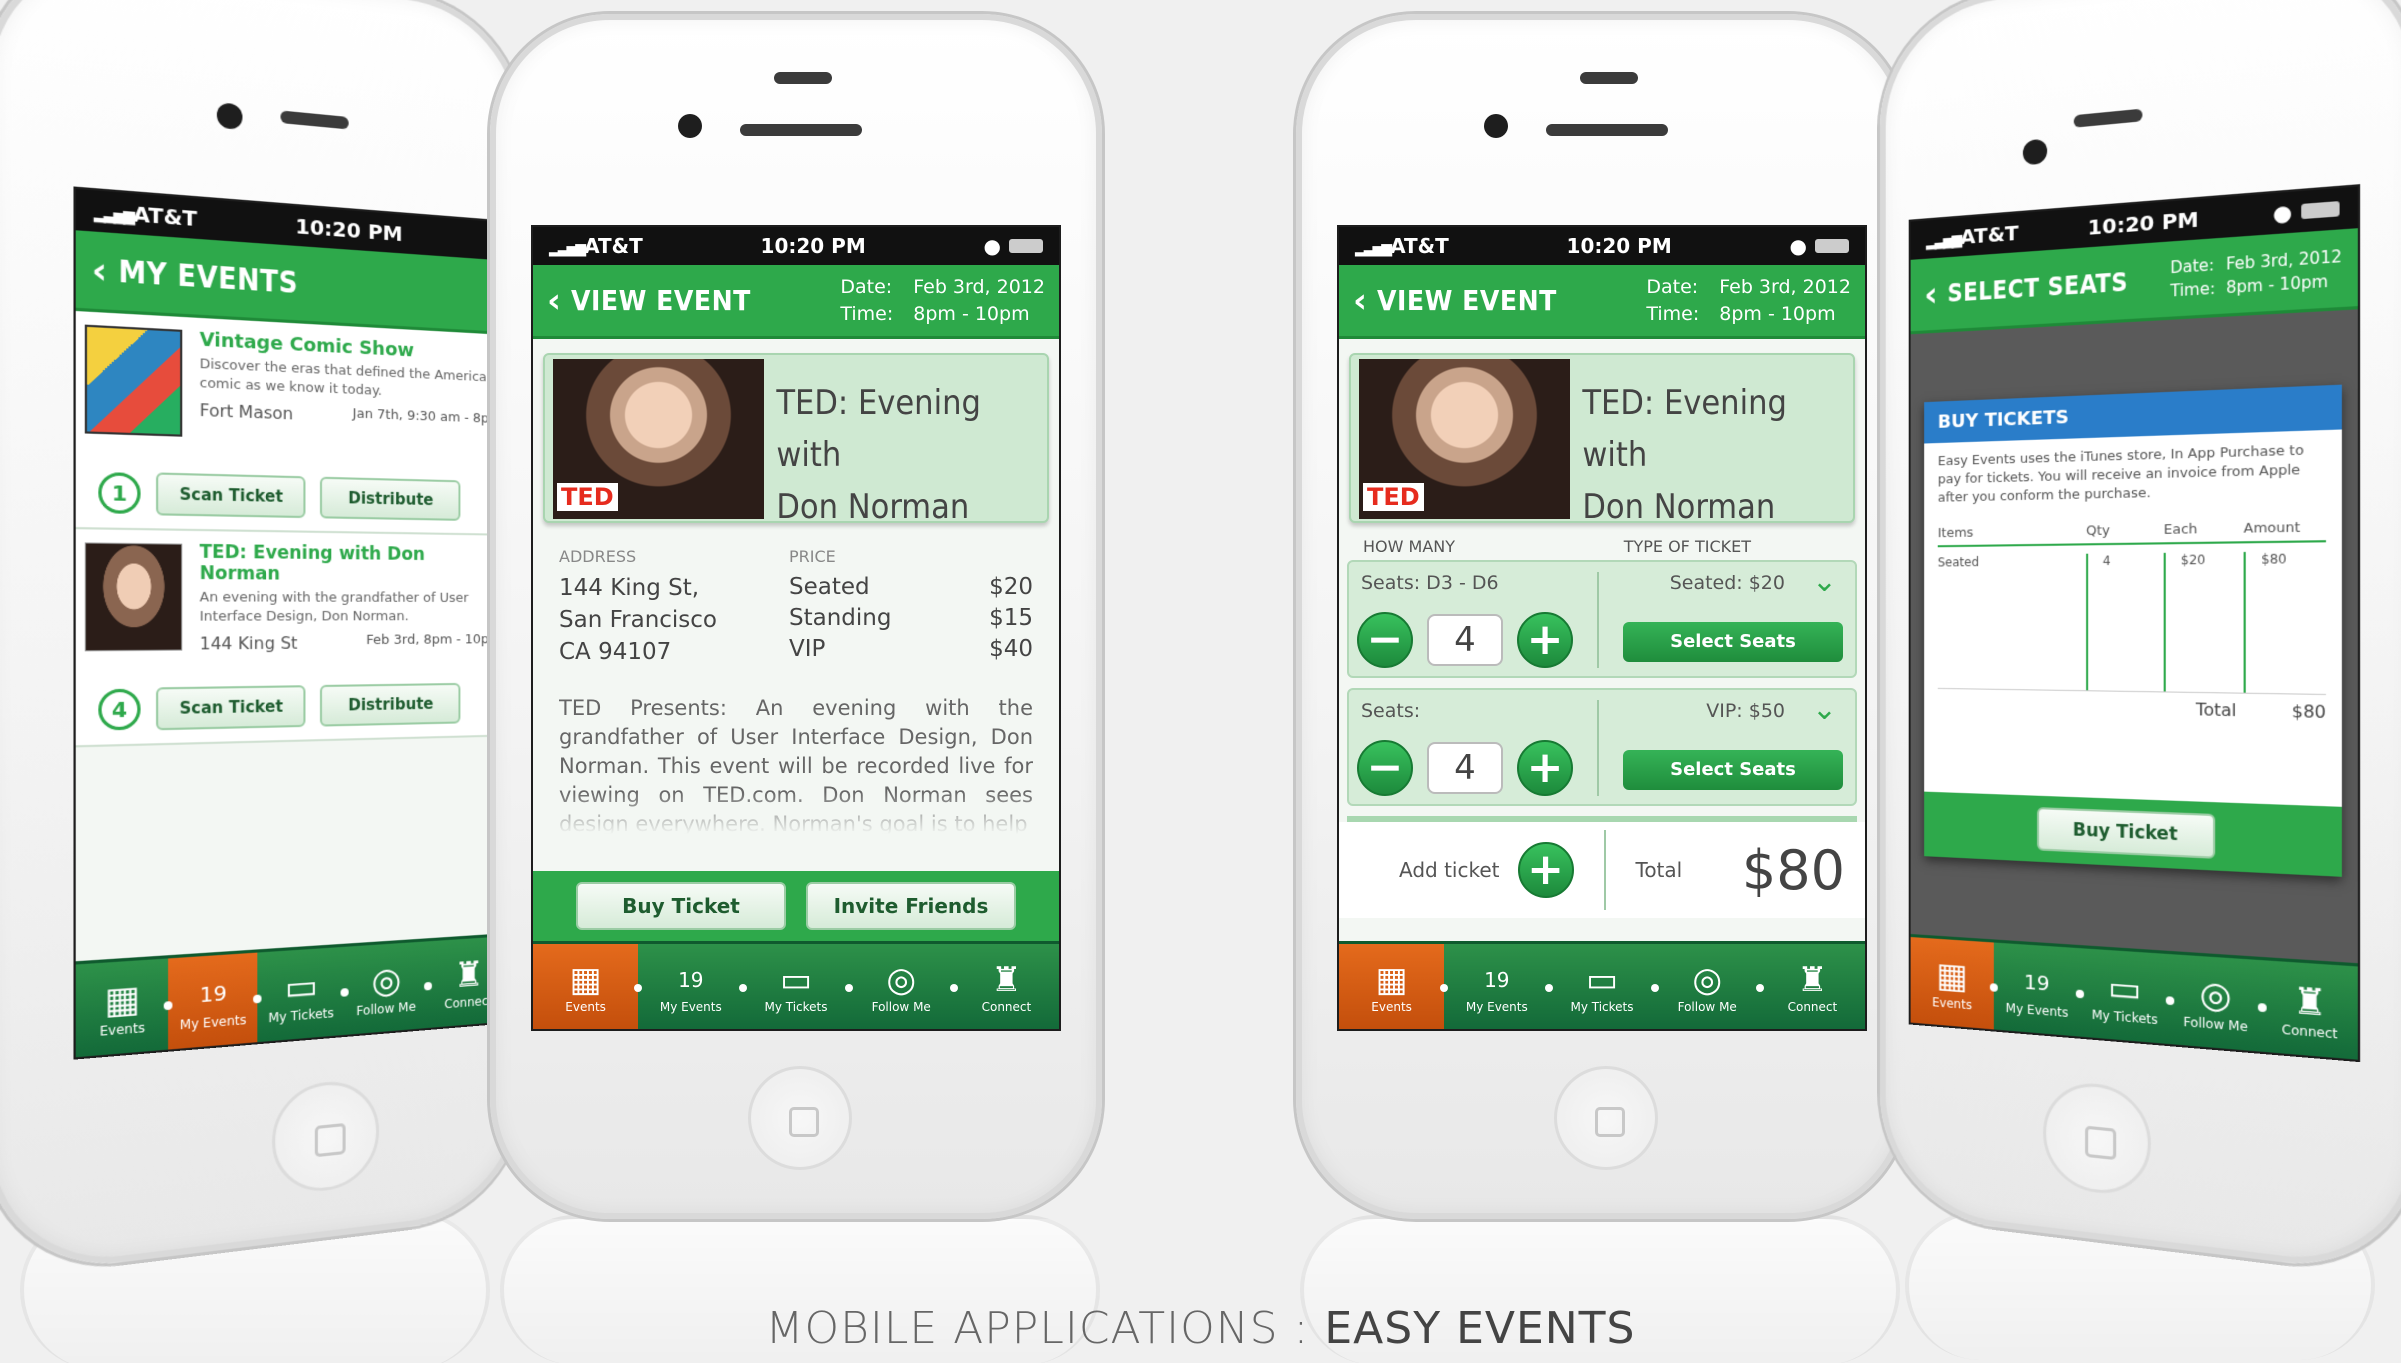 The width and height of the screenshot is (2401, 1363). I want to click on date-label: Date:, so click(1672, 286).